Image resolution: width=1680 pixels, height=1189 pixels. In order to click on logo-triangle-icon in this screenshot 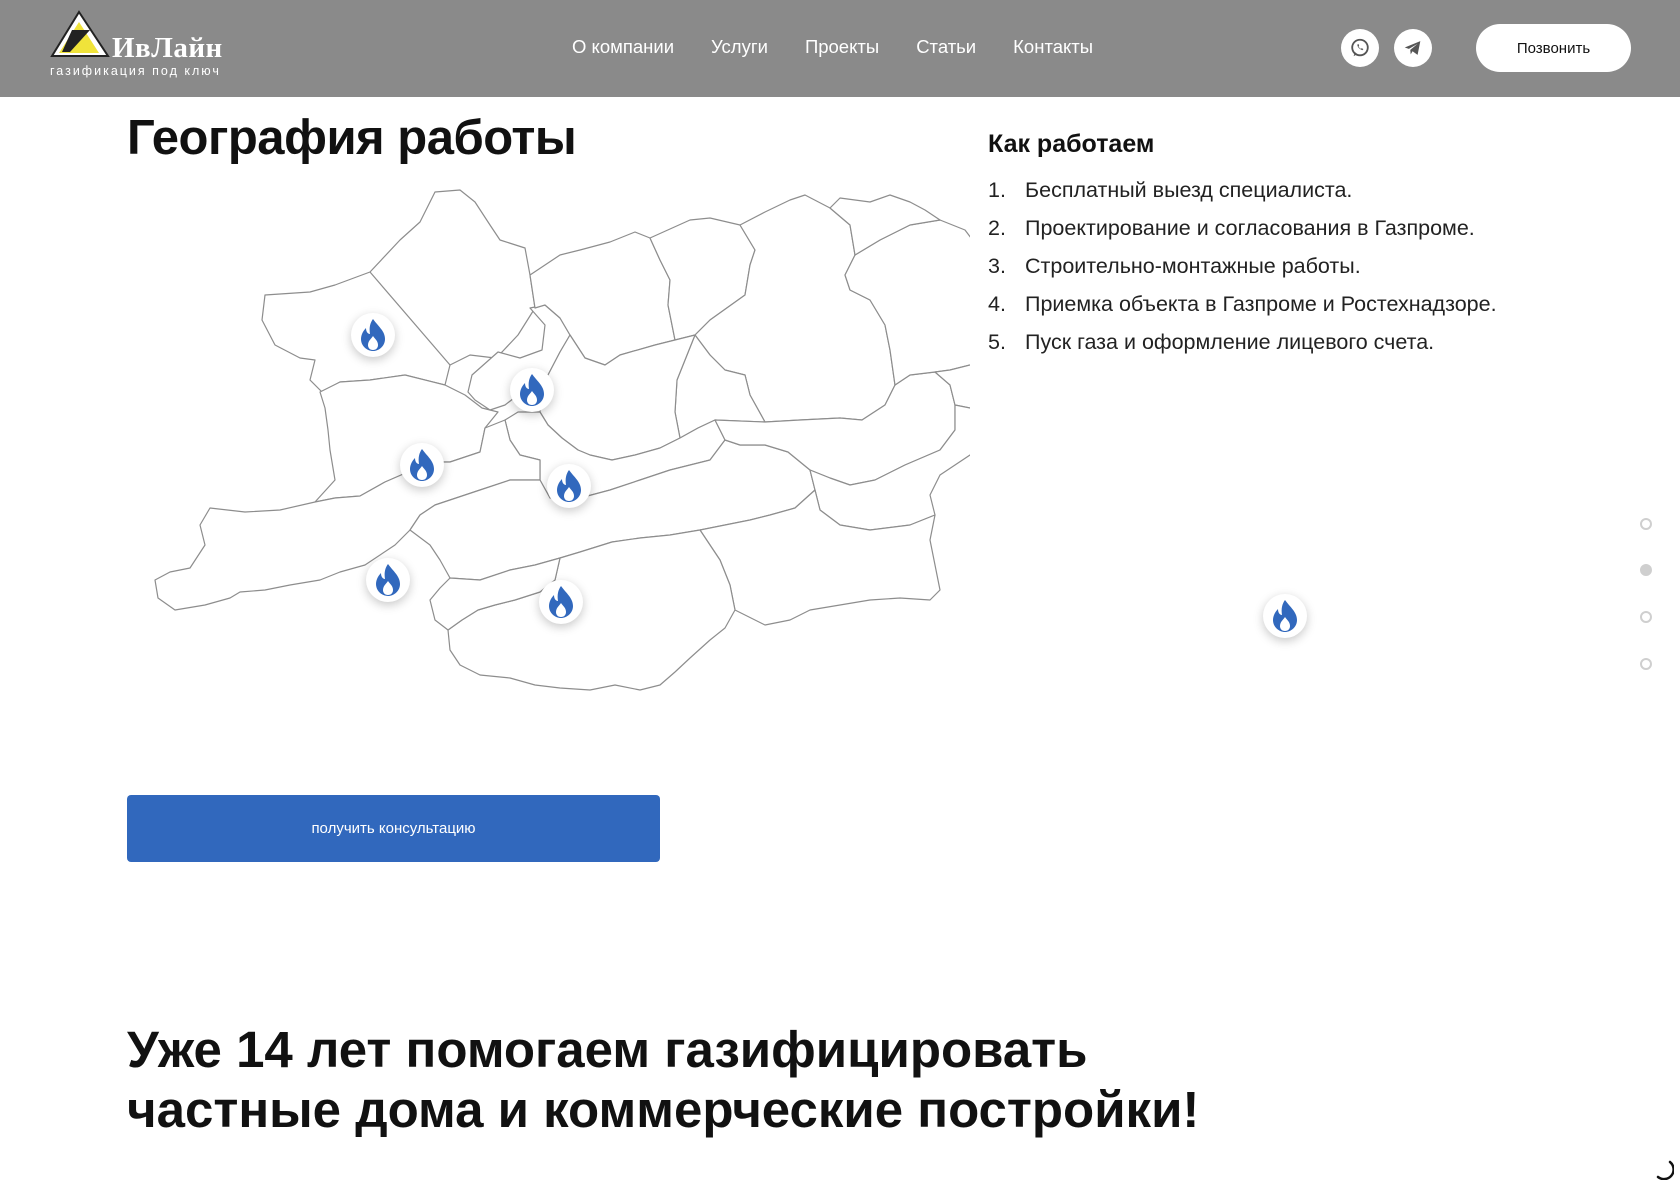, I will do `click(80, 33)`.